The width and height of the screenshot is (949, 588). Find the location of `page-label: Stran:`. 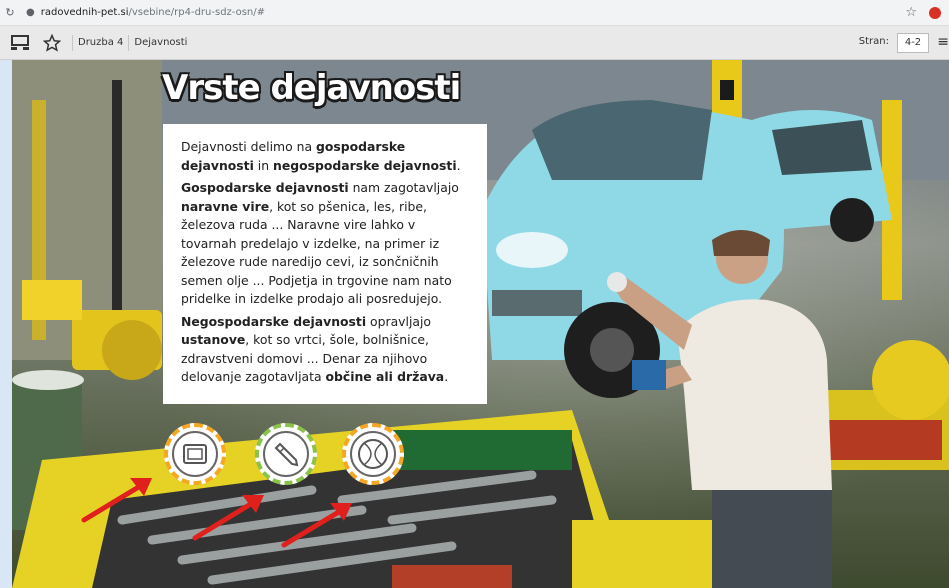

page-label: Stran: is located at coordinates (873, 41).